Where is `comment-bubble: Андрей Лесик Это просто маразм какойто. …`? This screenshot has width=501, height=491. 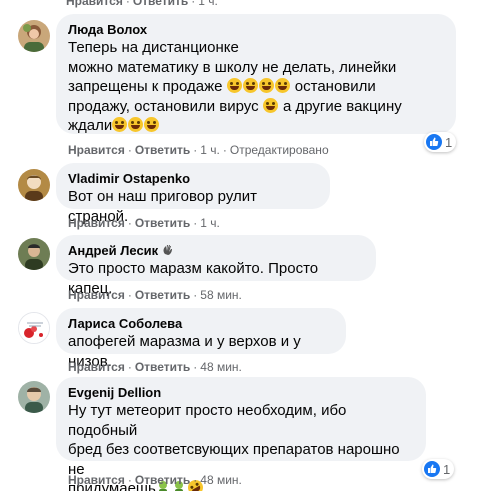 comment-bubble: Андрей Лесик Это просто маразм какойто. … is located at coordinates (216, 266).